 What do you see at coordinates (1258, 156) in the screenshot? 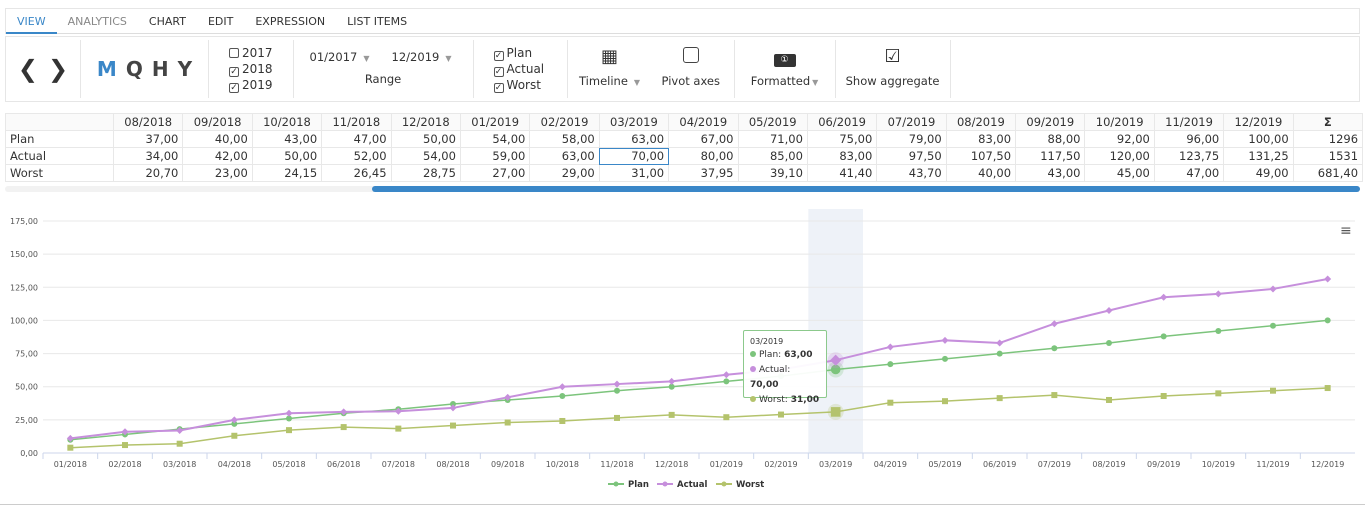
I see `table-cell: 131,25` at bounding box center [1258, 156].